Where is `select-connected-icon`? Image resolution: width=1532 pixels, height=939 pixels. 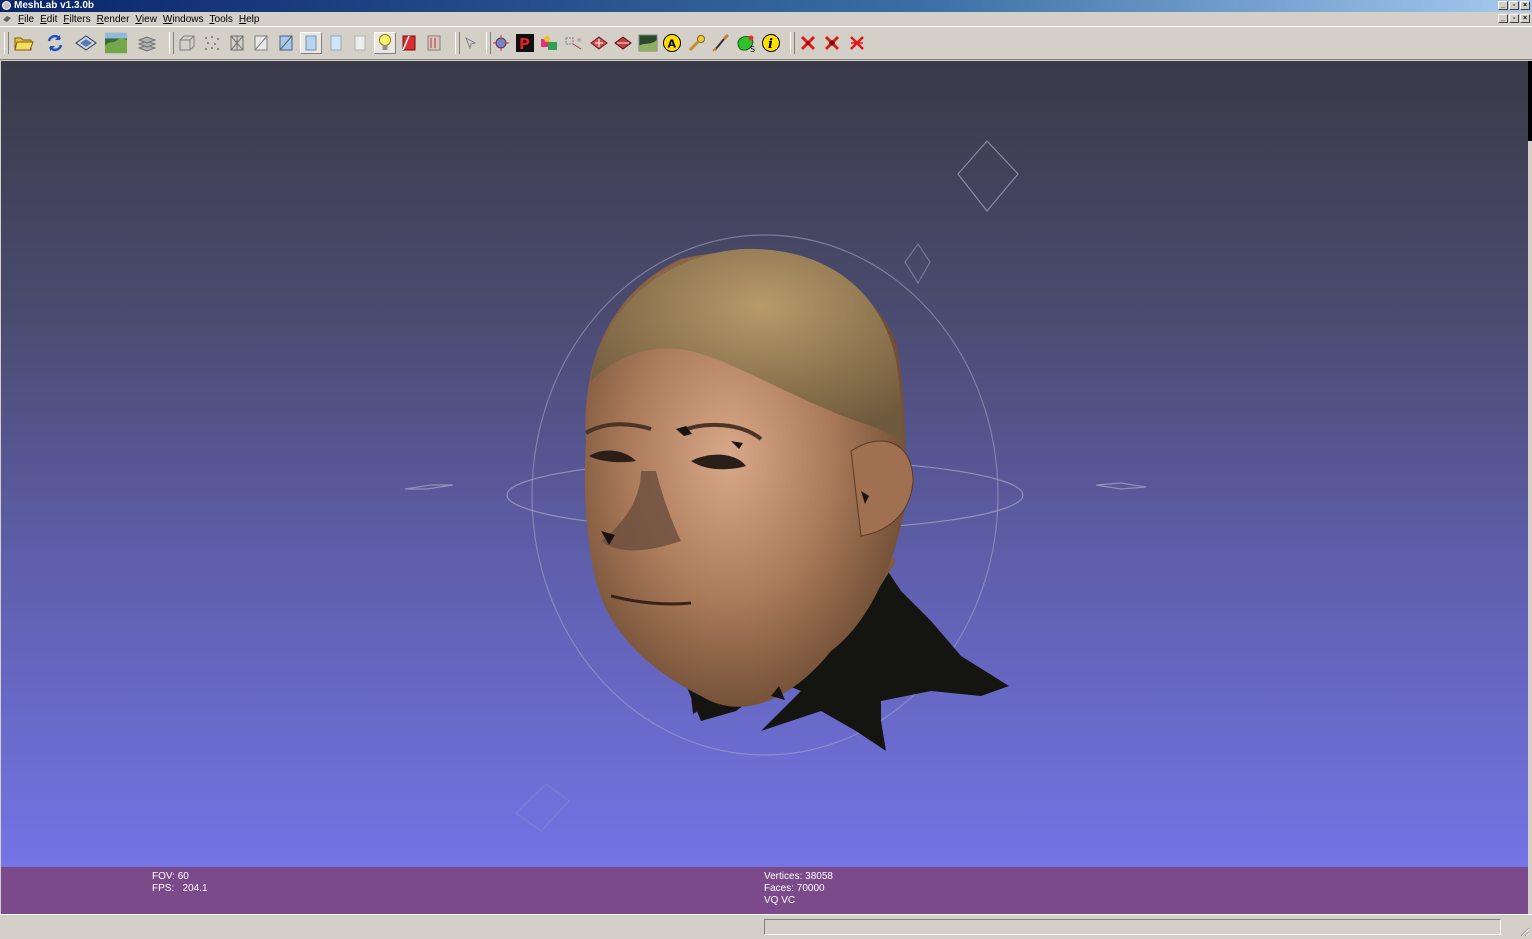
select-connected-icon is located at coordinates (623, 43).